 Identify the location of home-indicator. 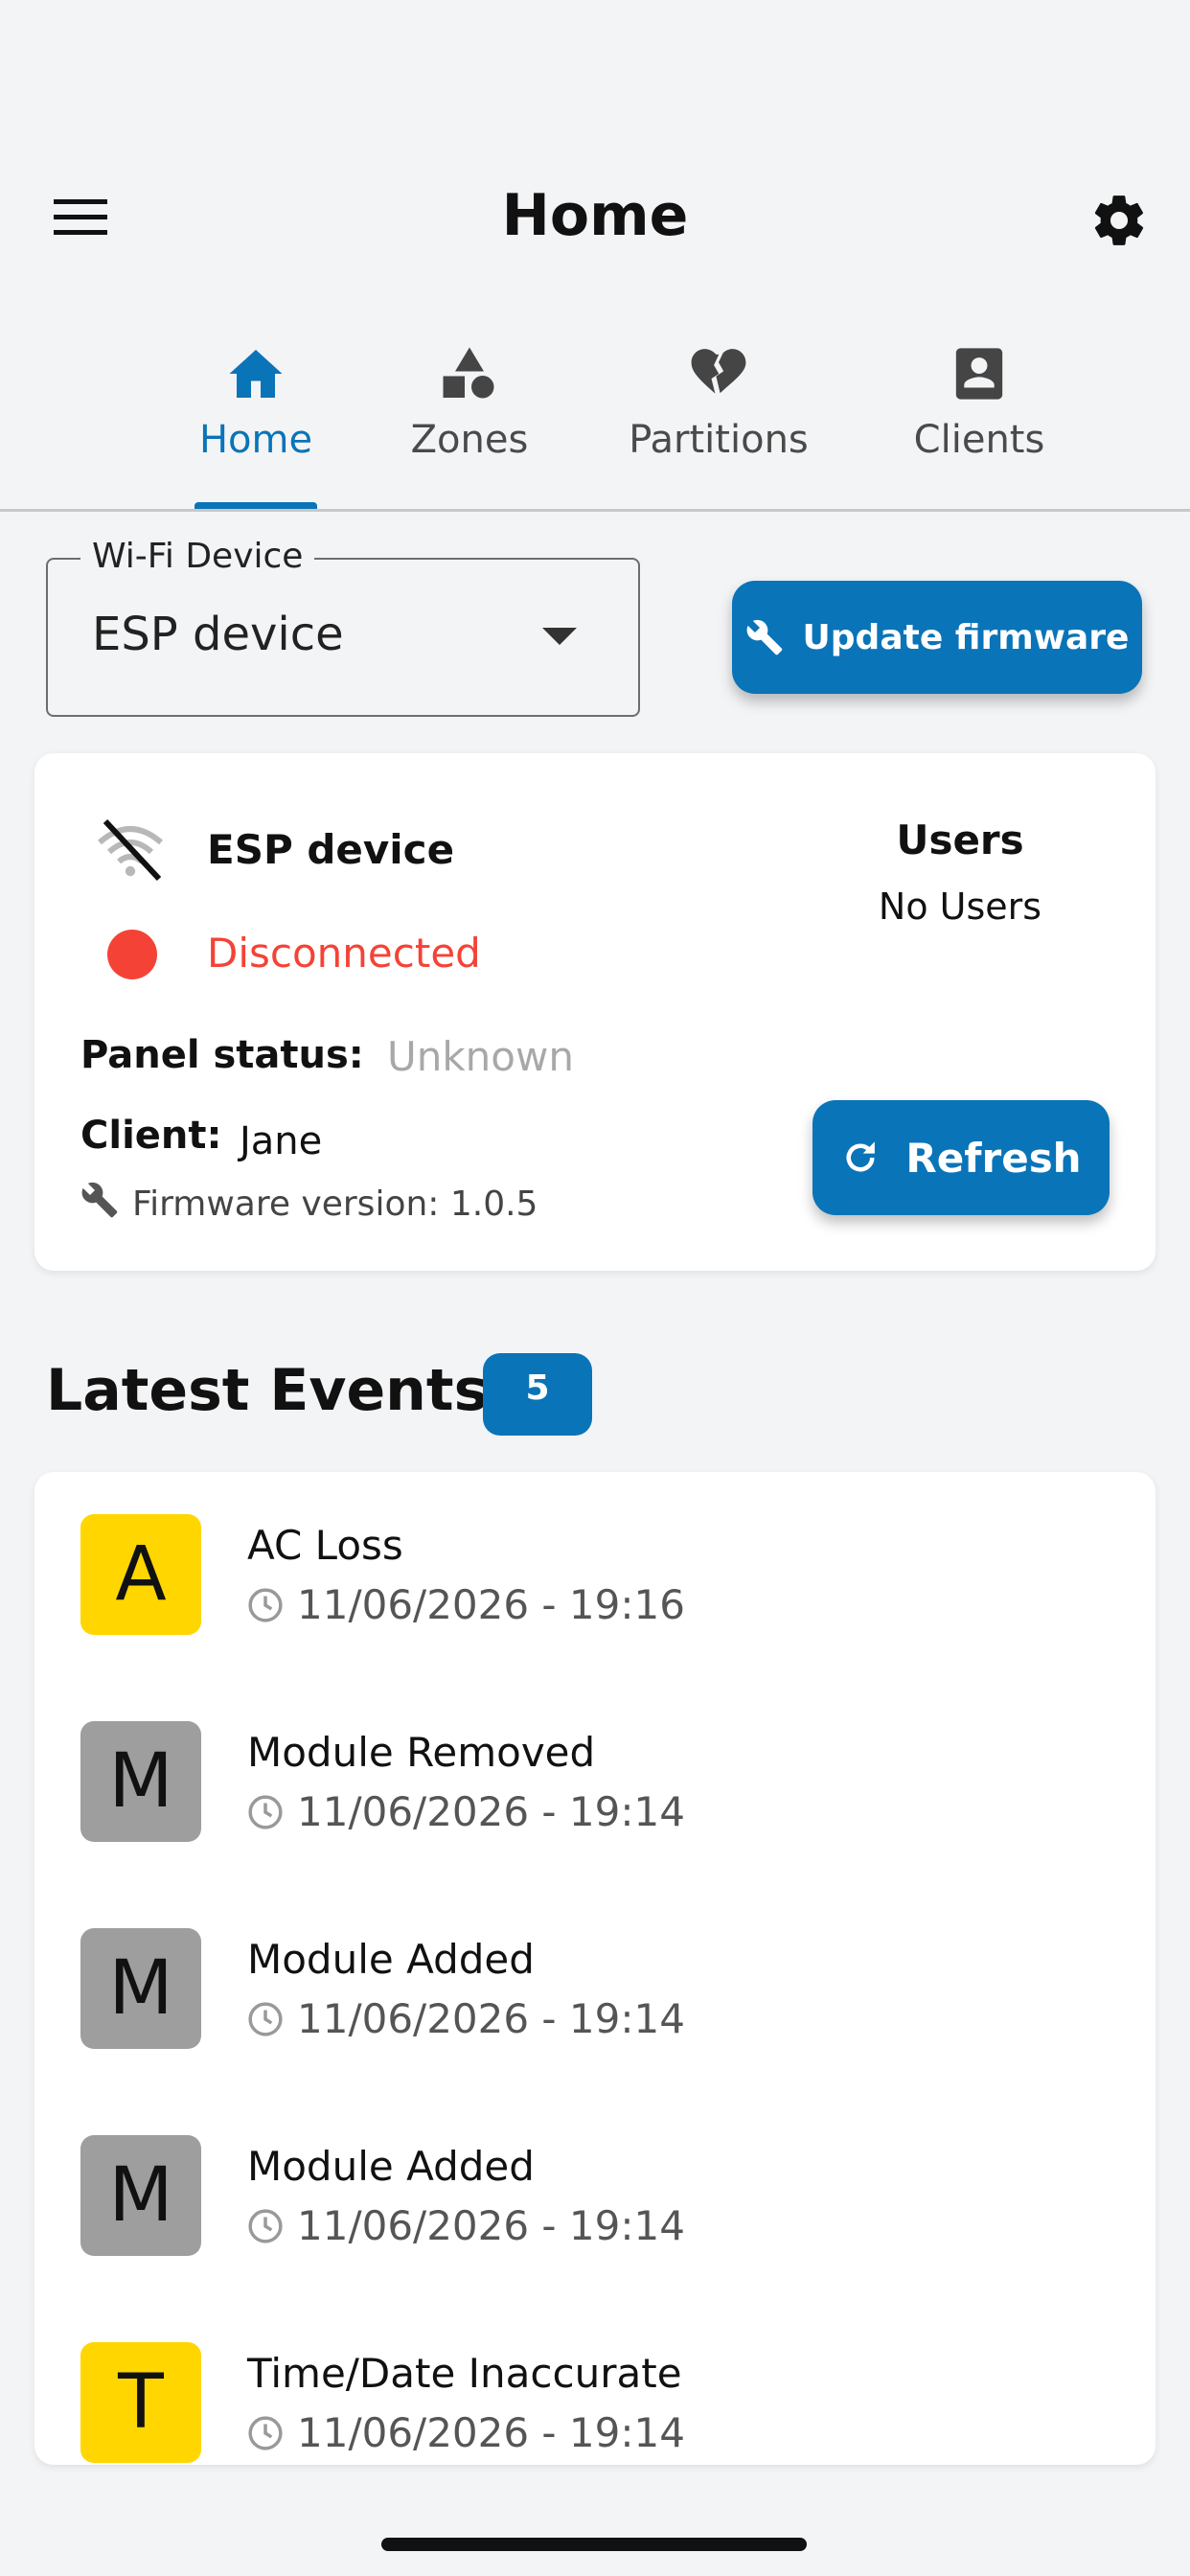
(594, 2544).